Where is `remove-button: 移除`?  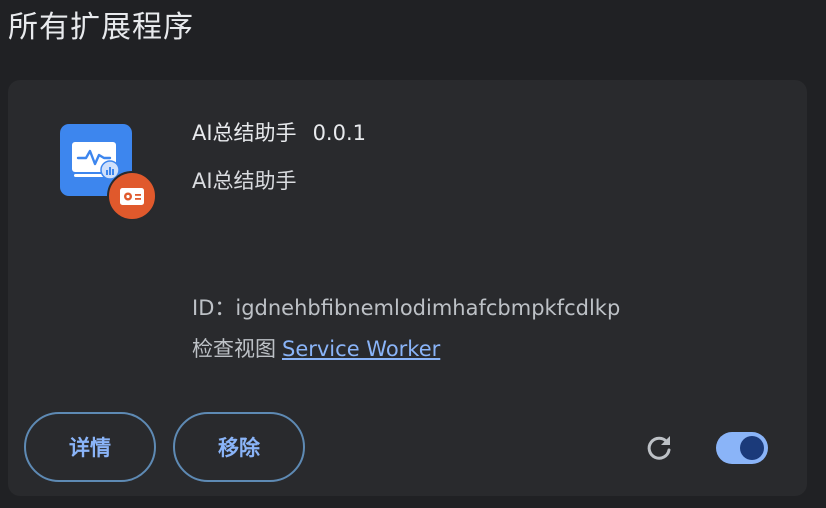 remove-button: 移除 is located at coordinates (239, 447).